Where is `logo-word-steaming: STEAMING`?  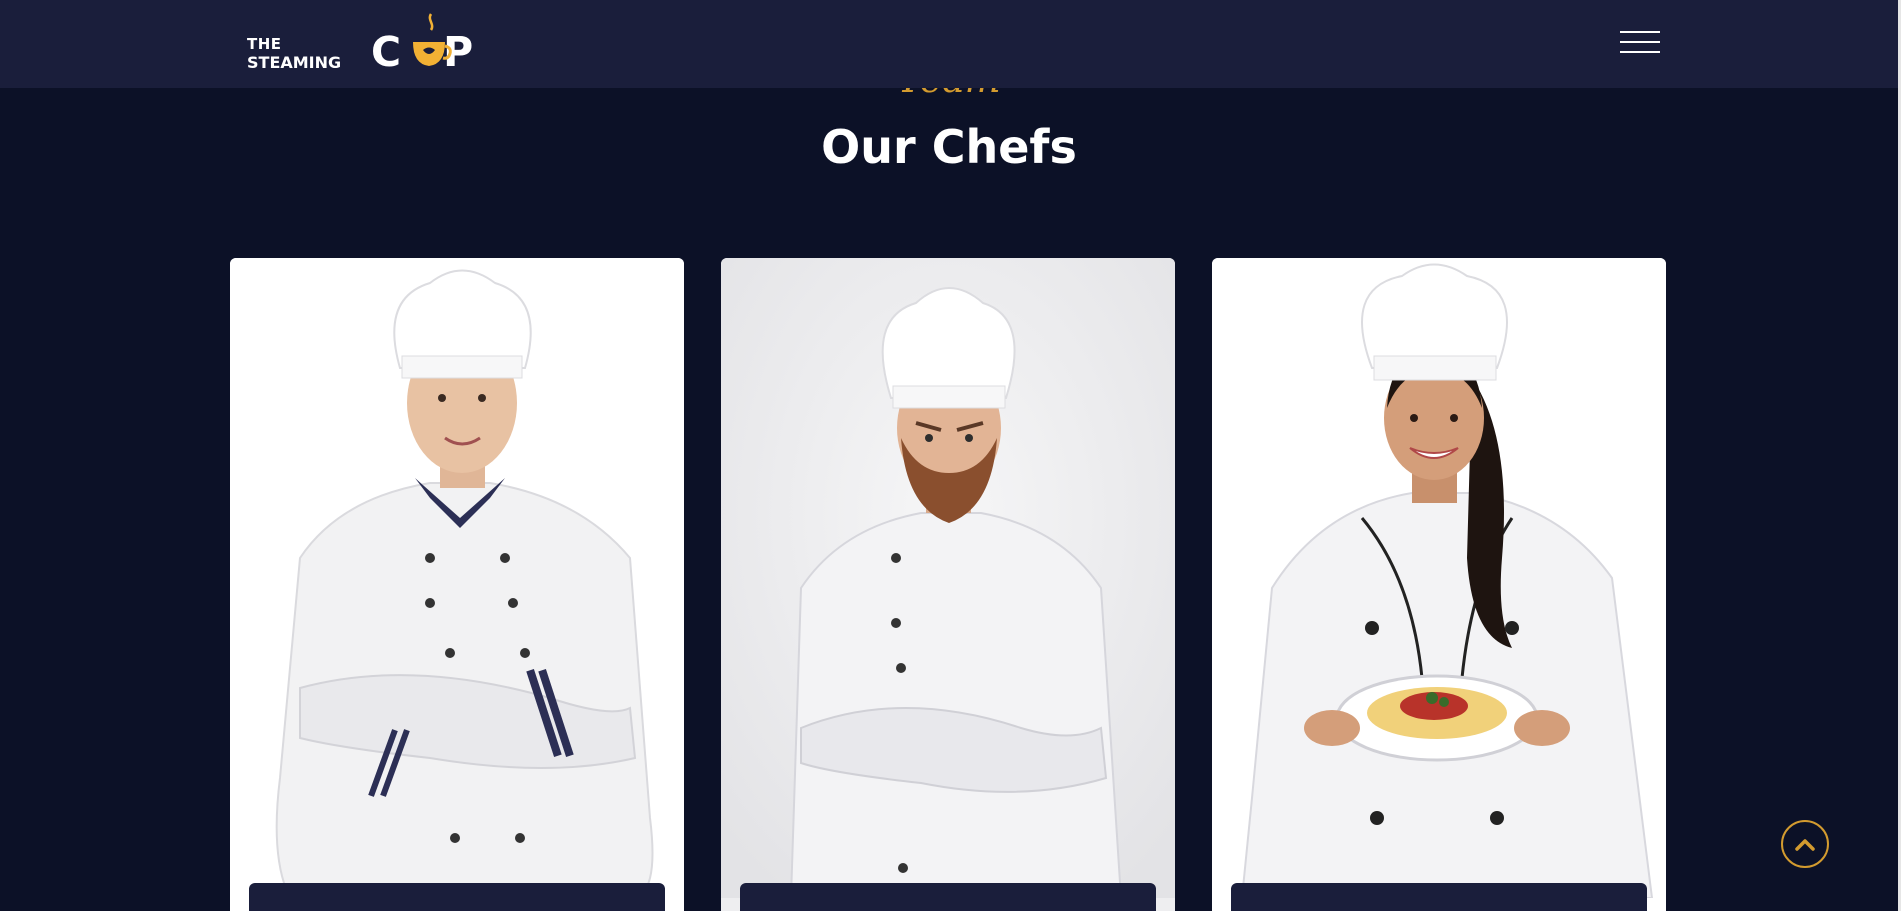
logo-word-steaming: STEAMING is located at coordinates (294, 62).